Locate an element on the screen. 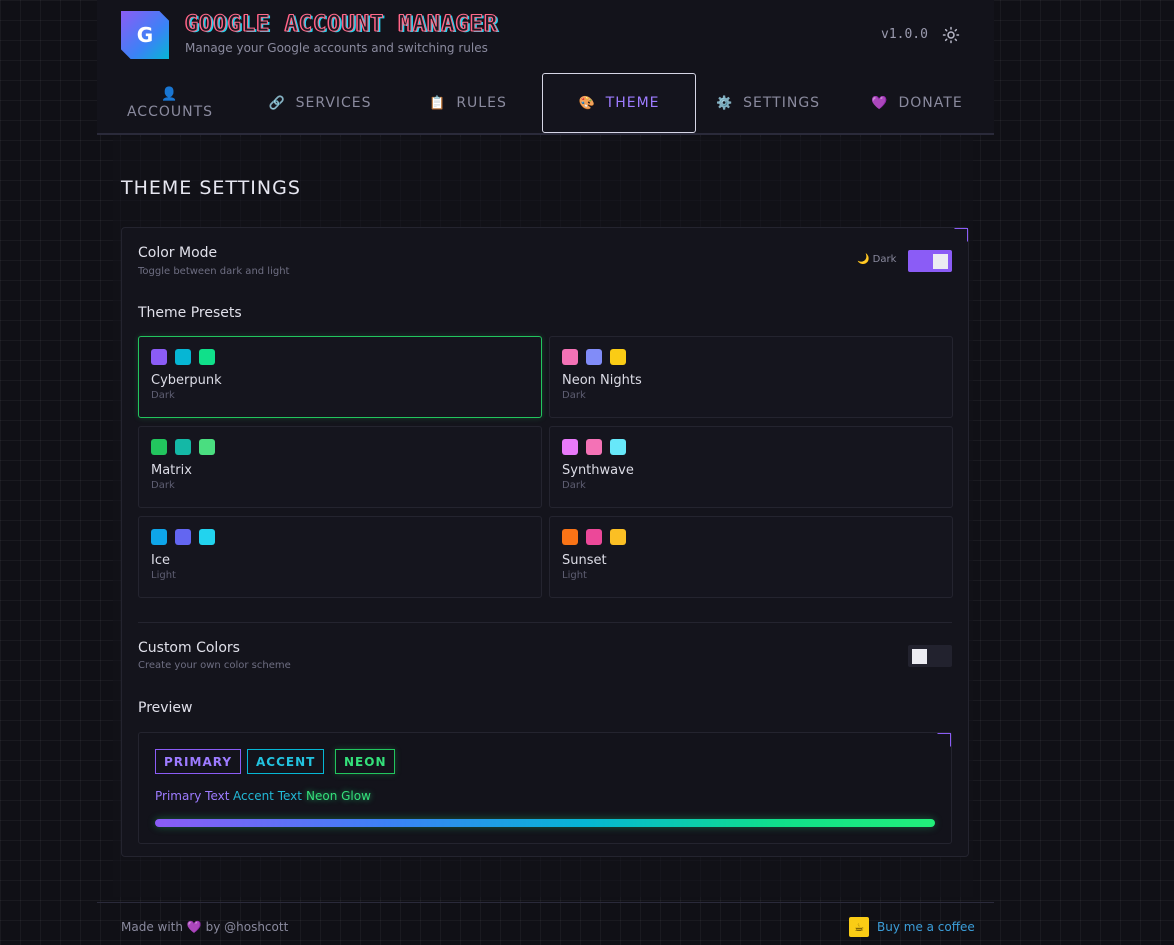 The height and width of the screenshot is (945, 1174). tab-accounts: 👤 ACCOUNTS is located at coordinates (170, 103).